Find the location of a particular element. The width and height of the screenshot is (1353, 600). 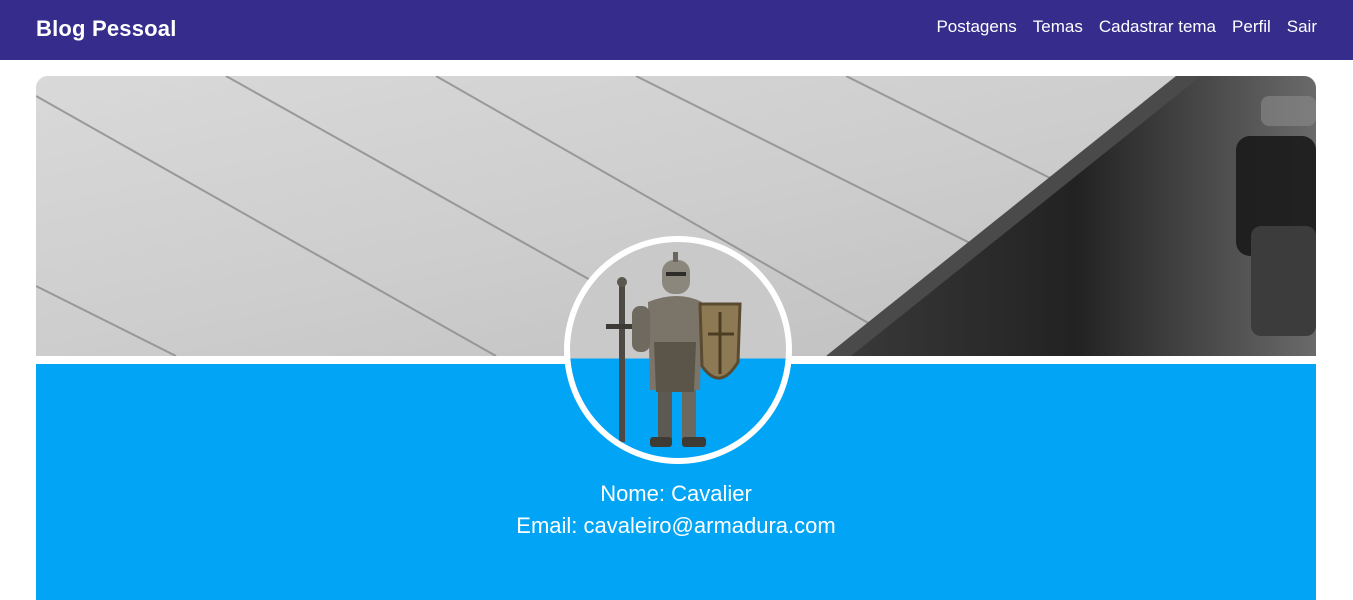

profile-email: Email: cavaleiro@armadura.com is located at coordinates (676, 525).